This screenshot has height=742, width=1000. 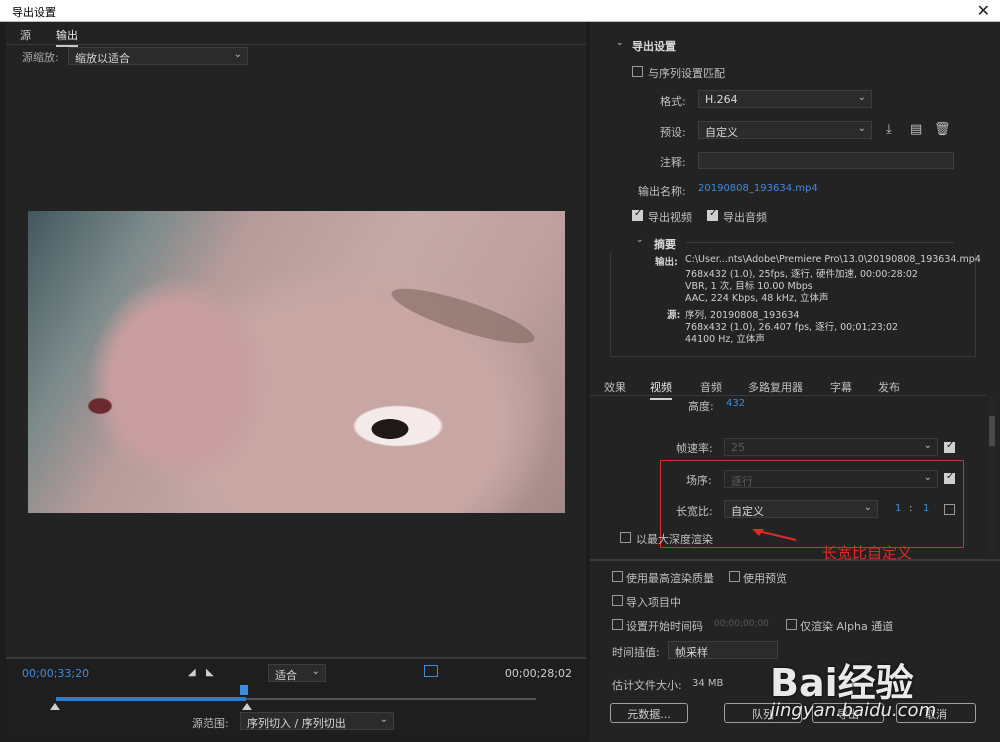 What do you see at coordinates (774, 535) in the screenshot?
I see `annotation-arrow-icon` at bounding box center [774, 535].